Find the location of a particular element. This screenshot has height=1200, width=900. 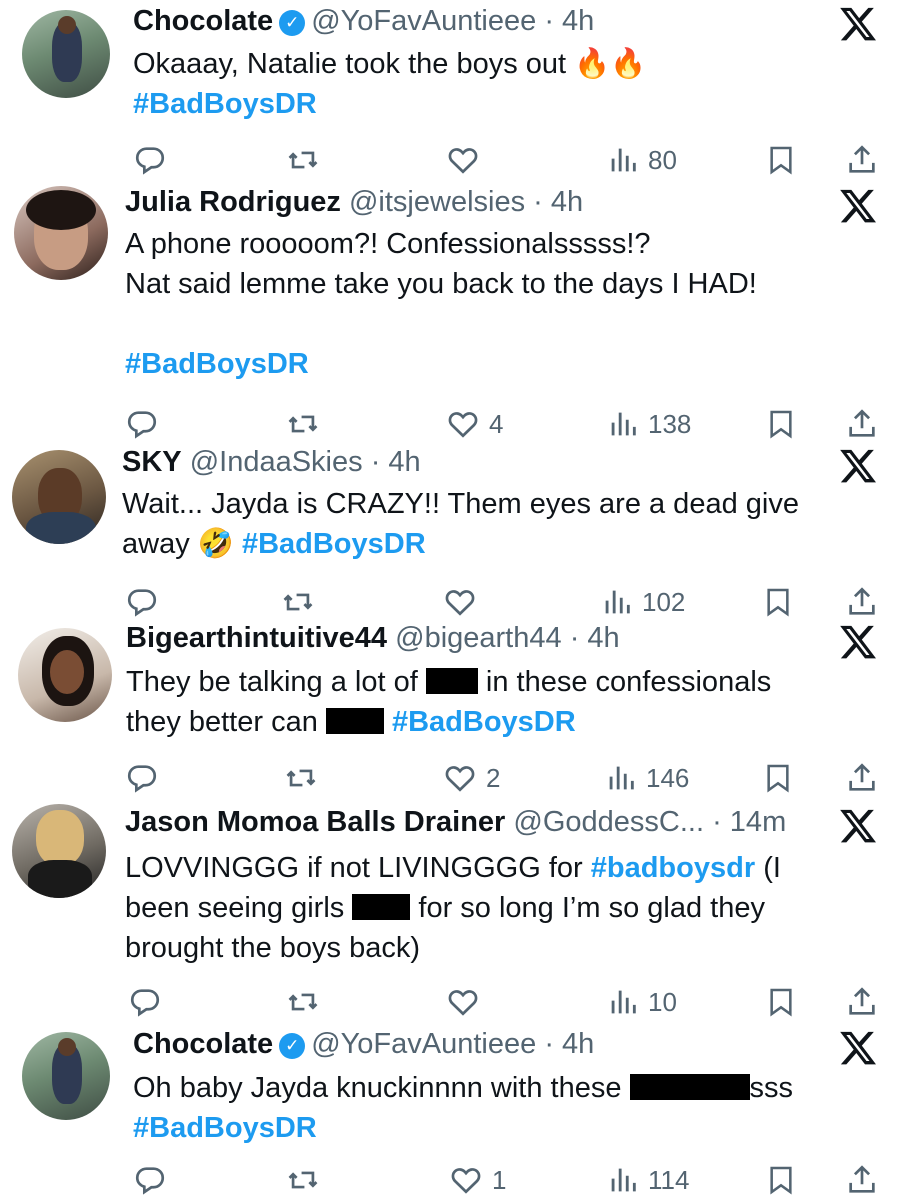

author-name: Bigearthintuitive44 is located at coordinates (256, 638).